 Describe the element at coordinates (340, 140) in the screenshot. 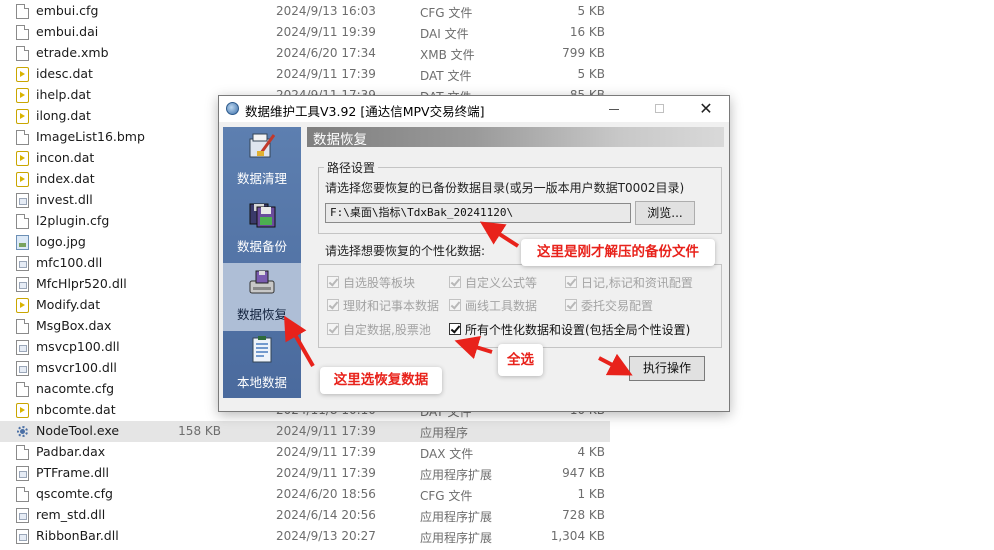

I see `panel-title: 数据恢复` at that location.